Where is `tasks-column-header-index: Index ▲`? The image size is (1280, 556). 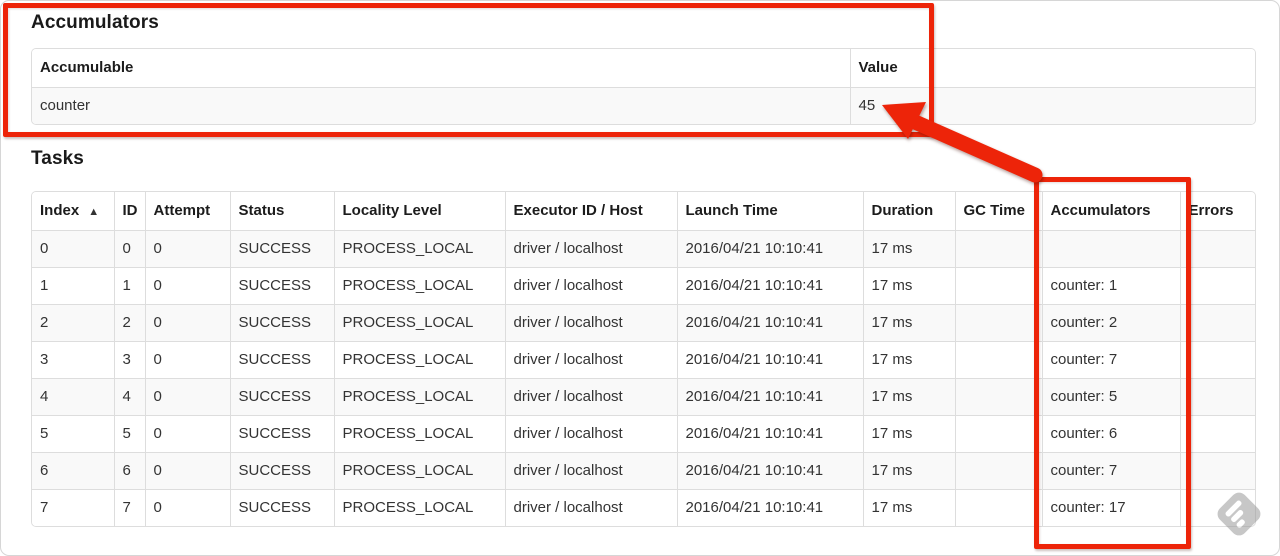
tasks-column-header-index: Index ▲ is located at coordinates (73, 211).